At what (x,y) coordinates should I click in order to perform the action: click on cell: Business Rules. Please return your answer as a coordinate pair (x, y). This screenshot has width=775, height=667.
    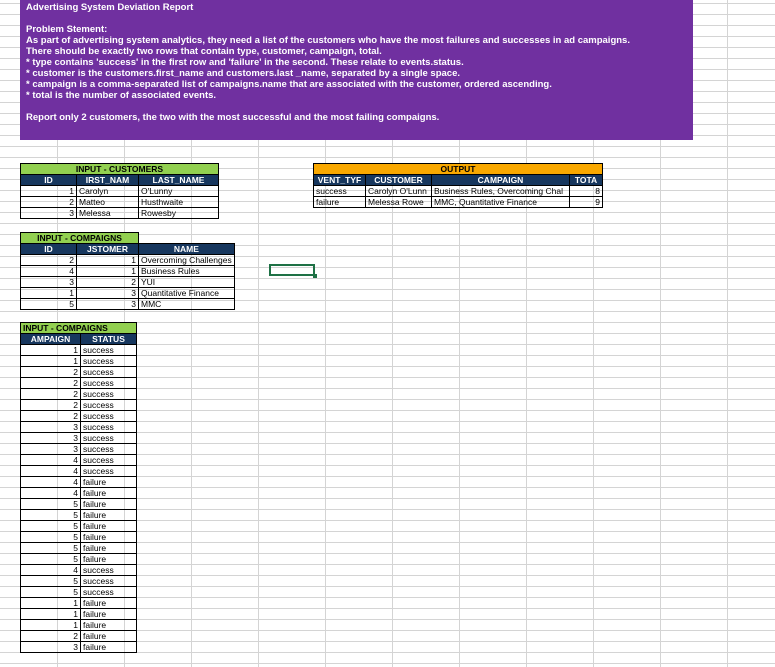
    Looking at the image, I should click on (186, 271).